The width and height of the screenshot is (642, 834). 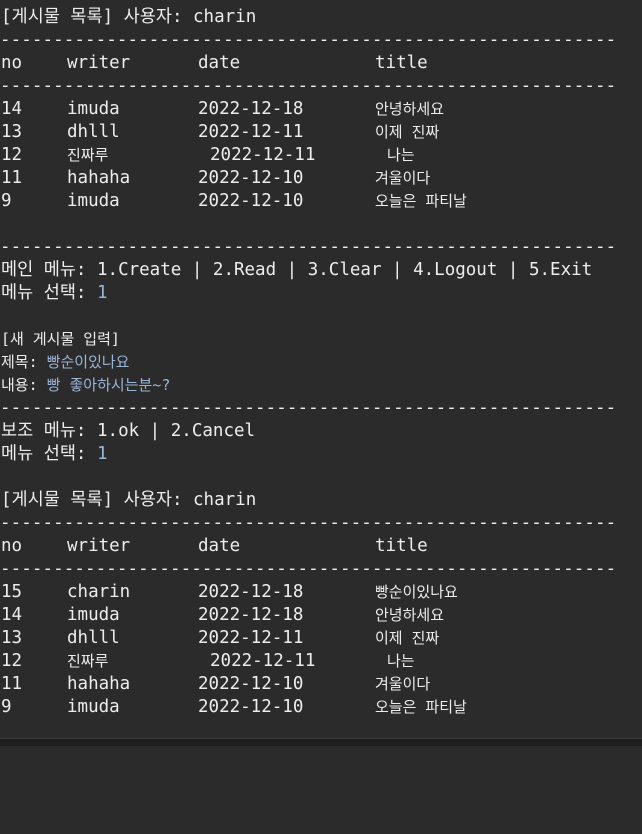 I want to click on table-row: 15 charin 2022-12-18 빵순이있나요, so click(x=229, y=592).